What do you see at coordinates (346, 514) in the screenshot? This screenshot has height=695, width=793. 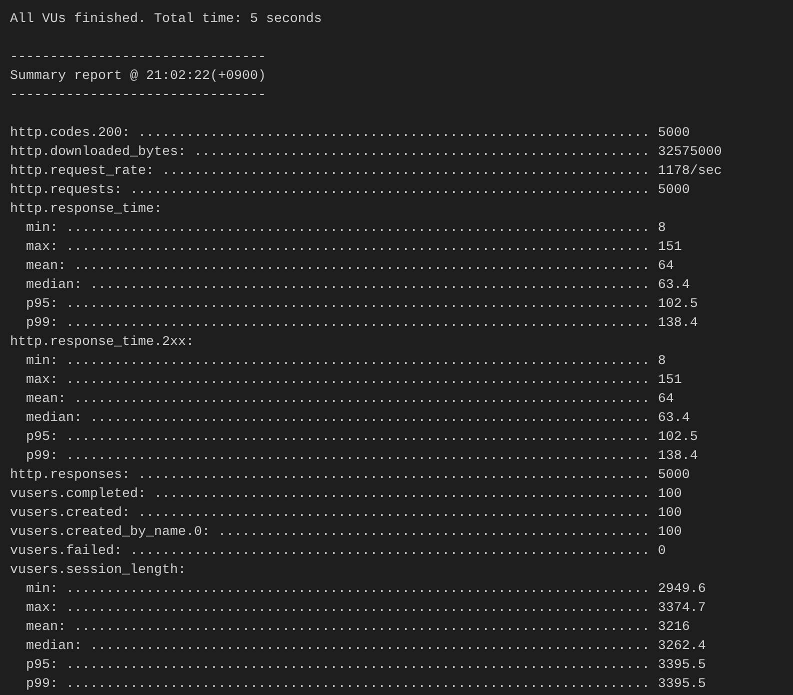 I see `output-line: vusers.created: ................................................................ 100` at bounding box center [346, 514].